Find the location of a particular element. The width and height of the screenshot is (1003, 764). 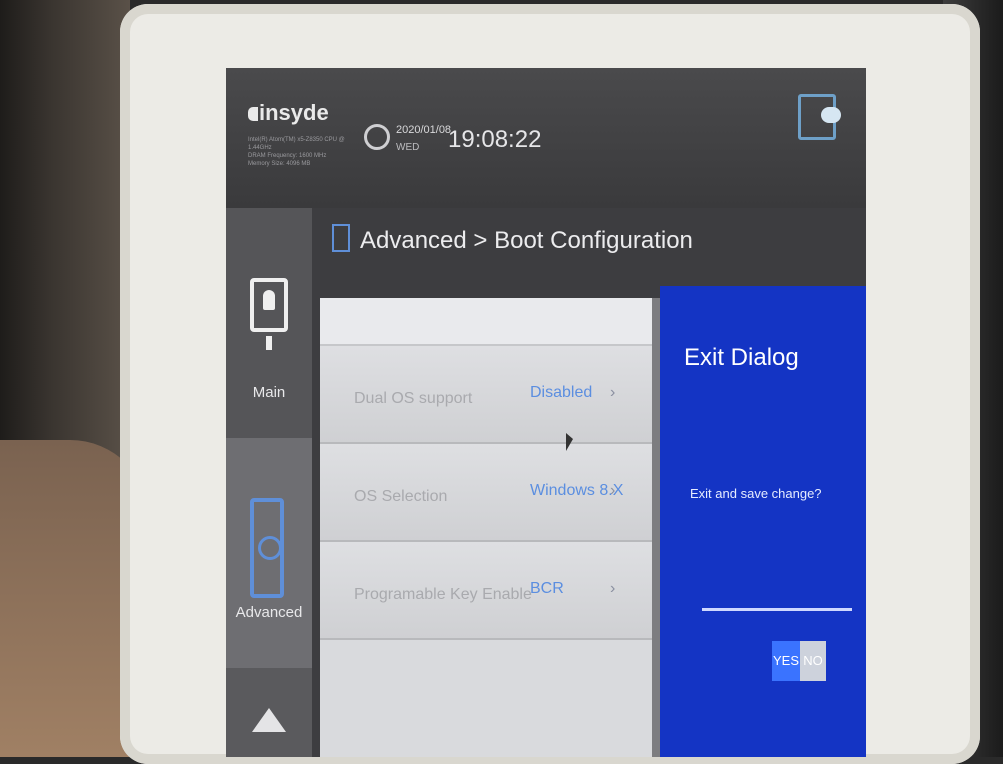

dialog-separator is located at coordinates (777, 609).